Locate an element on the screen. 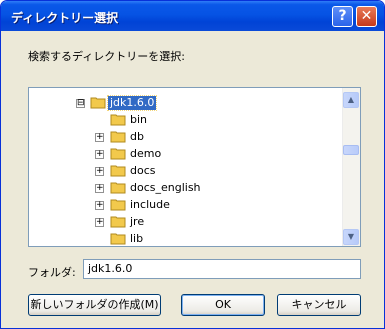 This screenshot has width=385, height=329. tree-item-docs: + docs is located at coordinates (186, 171).